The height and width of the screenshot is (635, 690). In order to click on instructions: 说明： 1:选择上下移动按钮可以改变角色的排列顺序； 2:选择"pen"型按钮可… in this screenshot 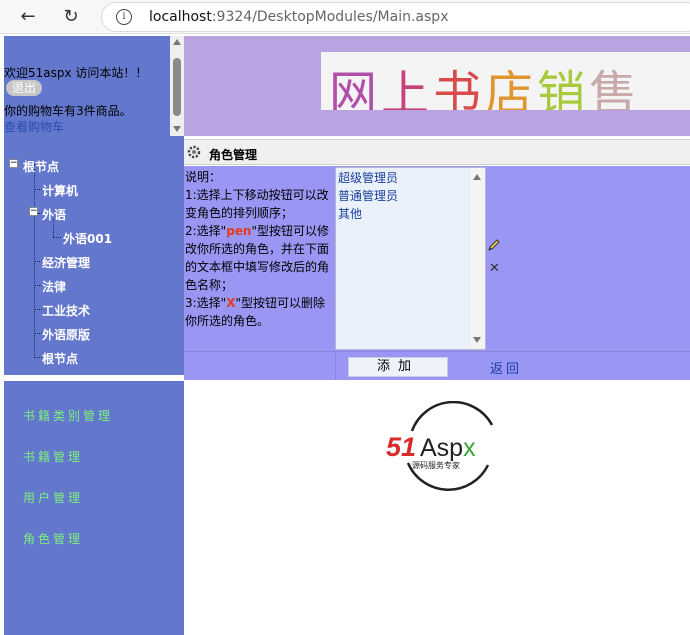, I will do `click(260, 249)`.